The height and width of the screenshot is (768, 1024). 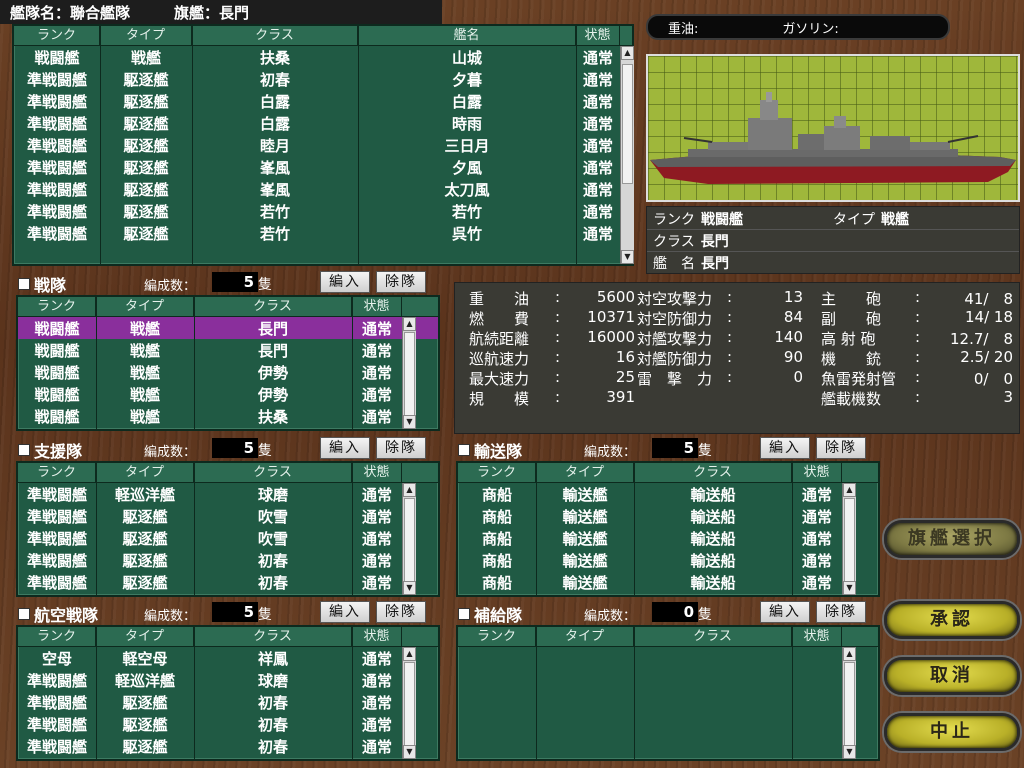 What do you see at coordinates (675, 339) in the screenshot?
I see `stat-text: 対艦攻撃力` at bounding box center [675, 339].